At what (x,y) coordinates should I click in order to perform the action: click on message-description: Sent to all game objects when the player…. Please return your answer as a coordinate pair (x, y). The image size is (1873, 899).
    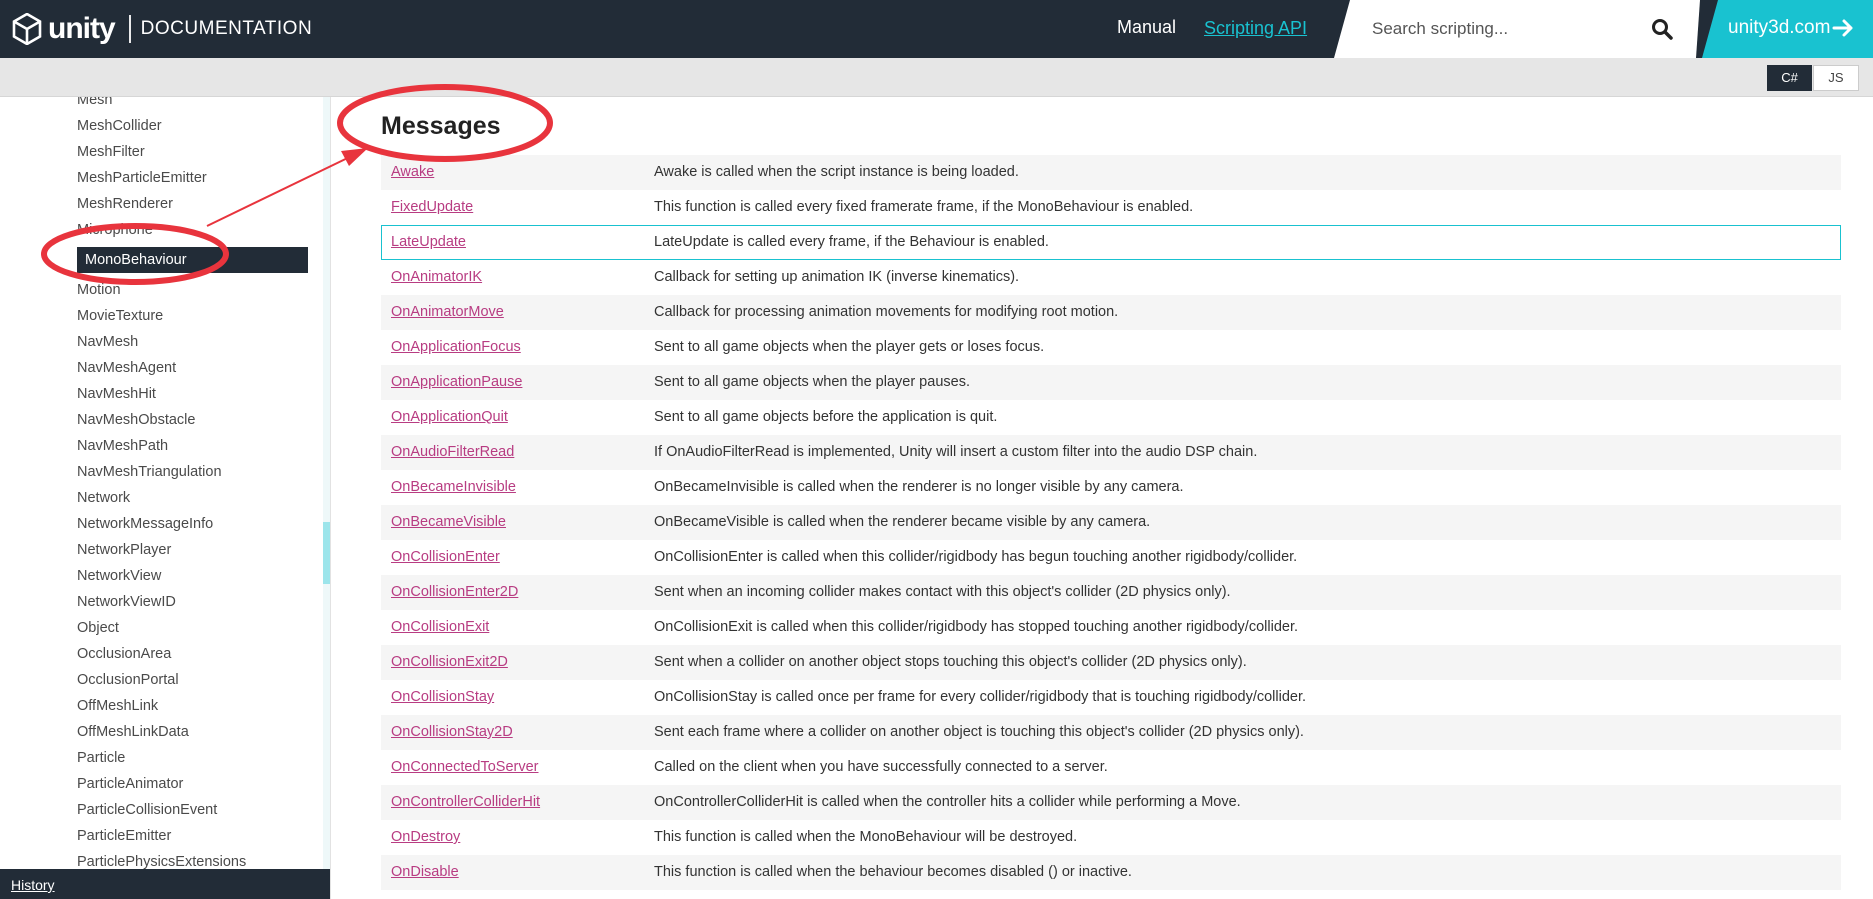
    Looking at the image, I should click on (849, 347).